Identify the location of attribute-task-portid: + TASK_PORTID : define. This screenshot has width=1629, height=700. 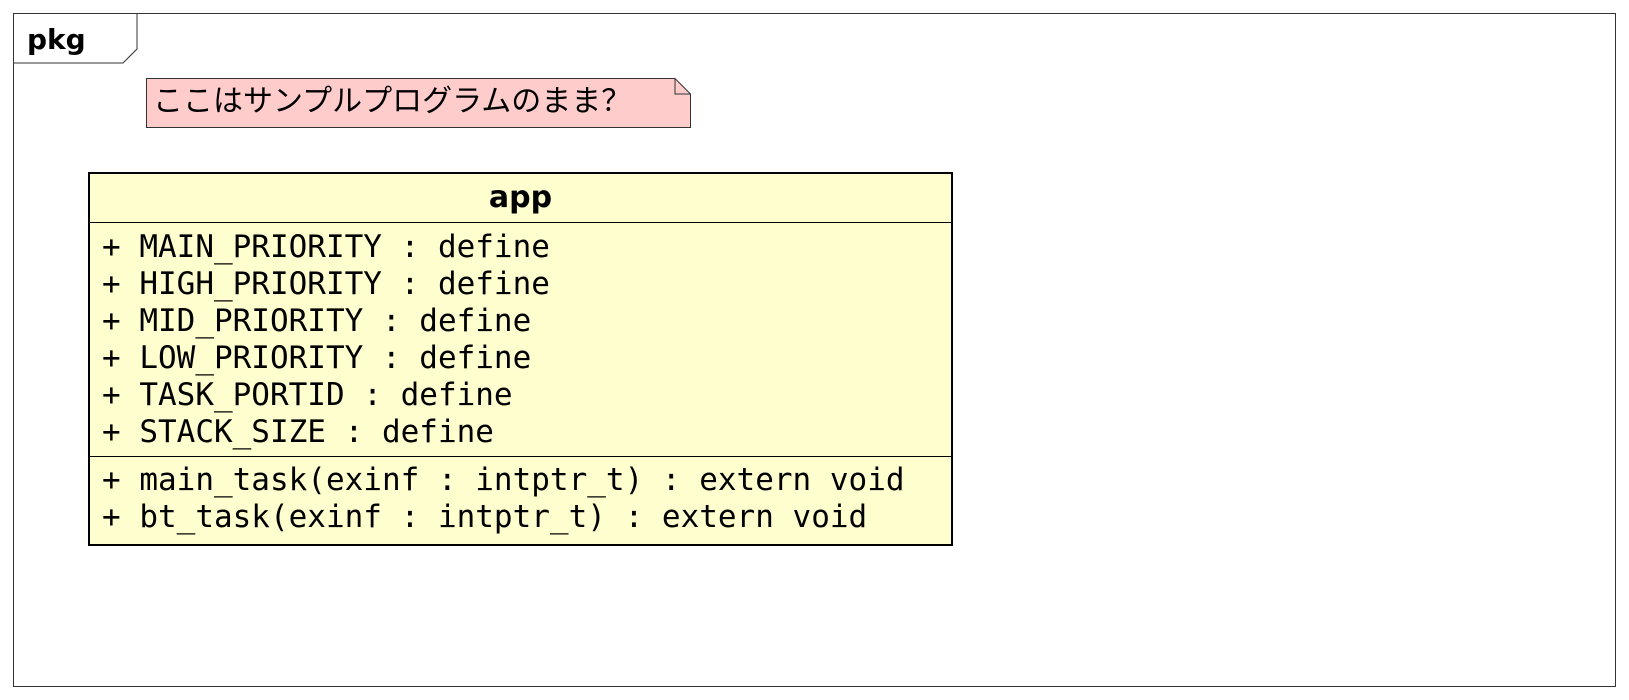
(307, 395).